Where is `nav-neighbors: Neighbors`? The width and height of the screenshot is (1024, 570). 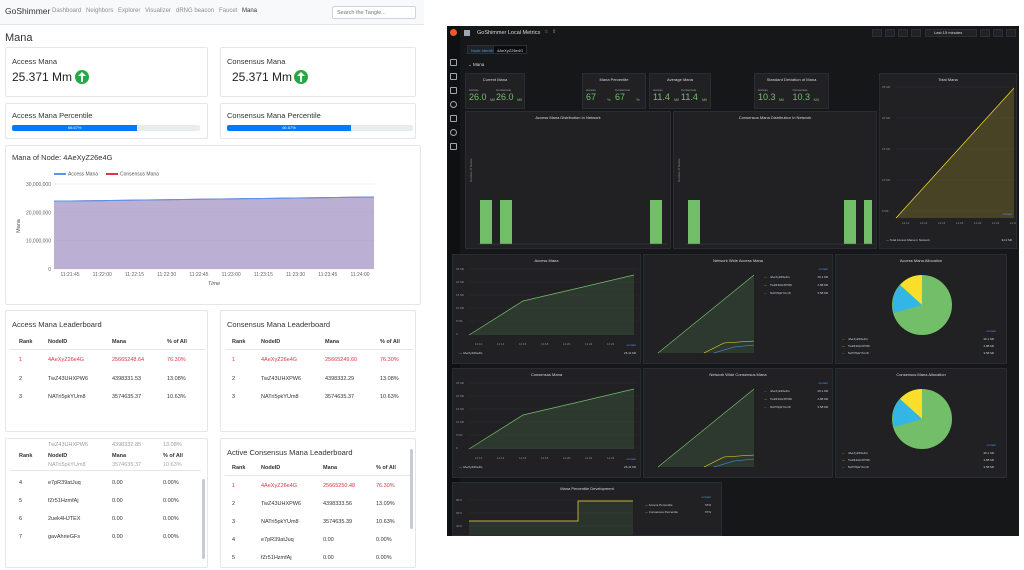
nav-neighbors: Neighbors is located at coordinates (99, 11).